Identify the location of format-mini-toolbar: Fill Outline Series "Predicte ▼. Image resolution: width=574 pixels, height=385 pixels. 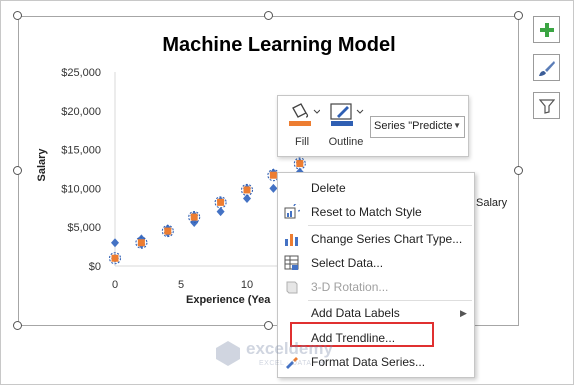
(373, 126).